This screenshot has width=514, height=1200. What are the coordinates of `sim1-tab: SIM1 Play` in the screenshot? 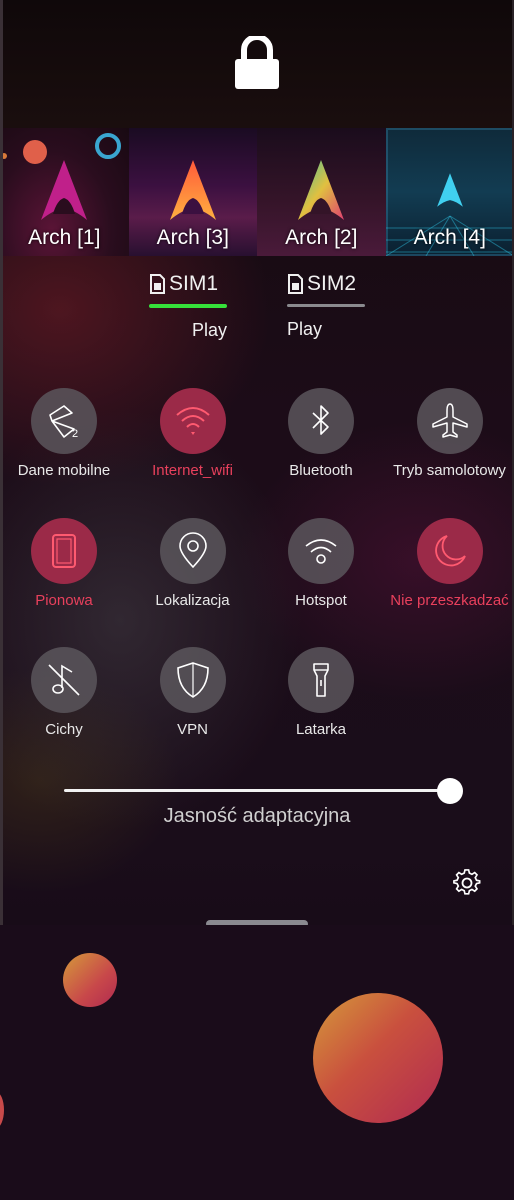 It's located at (188, 304).